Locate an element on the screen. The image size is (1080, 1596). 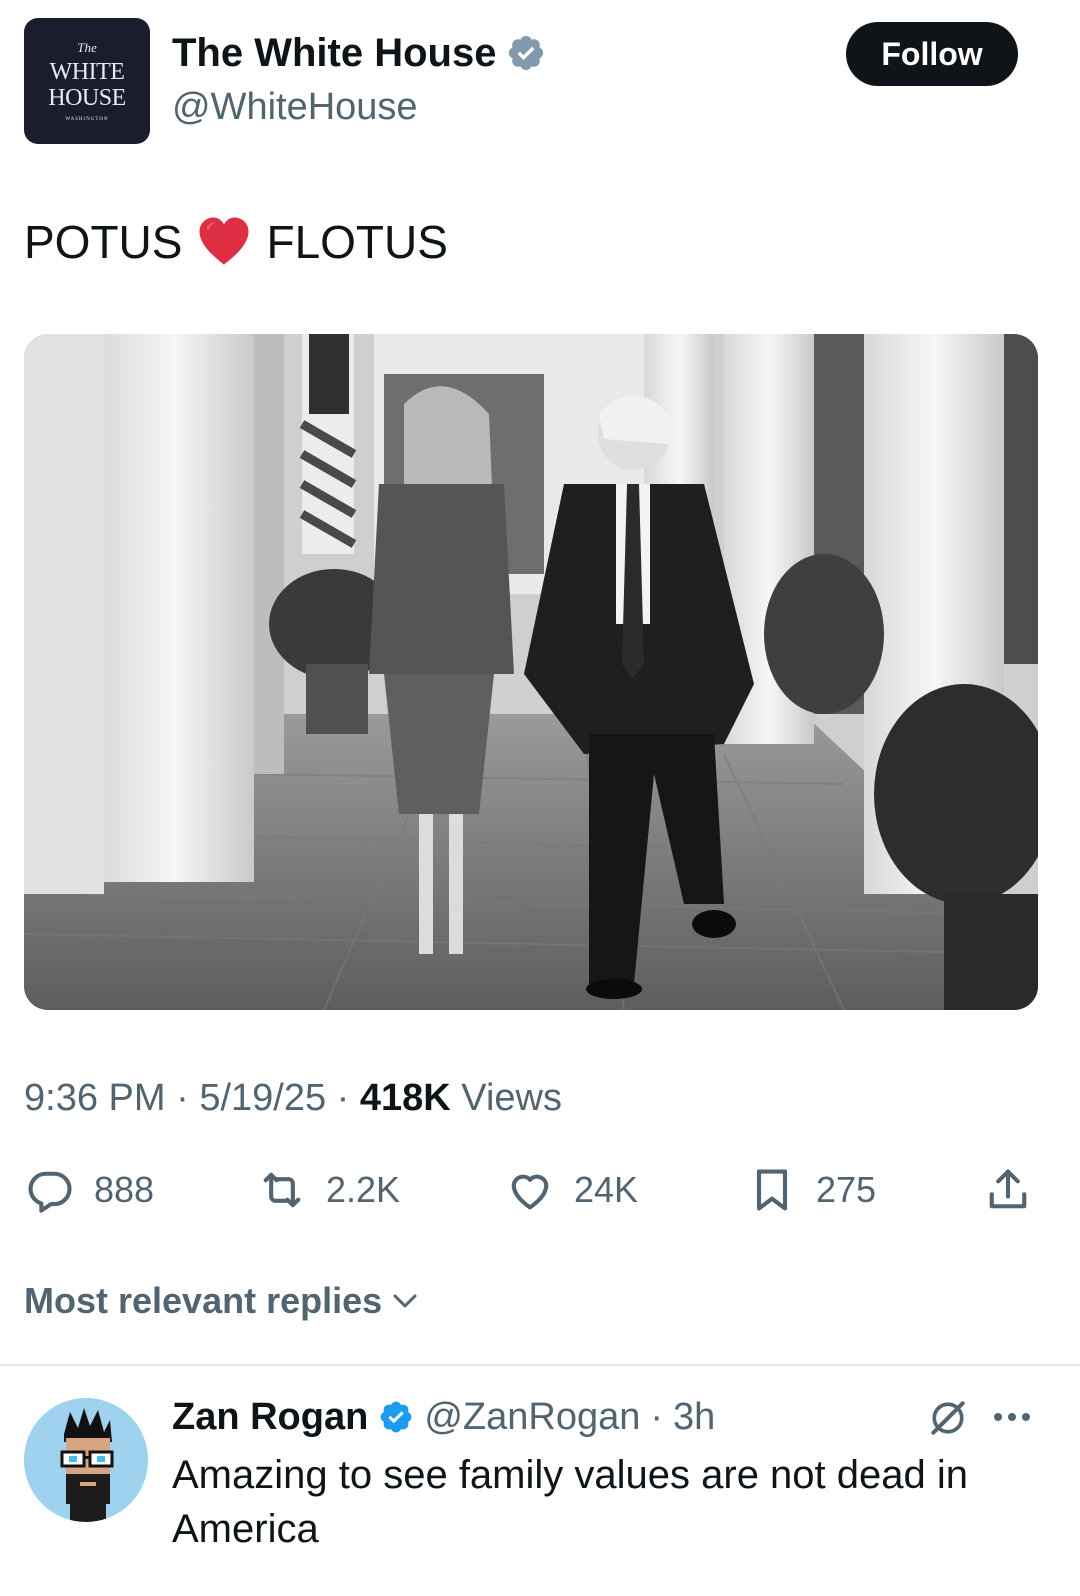
post-text: POTUS FLOTUS is located at coordinates (236, 242).